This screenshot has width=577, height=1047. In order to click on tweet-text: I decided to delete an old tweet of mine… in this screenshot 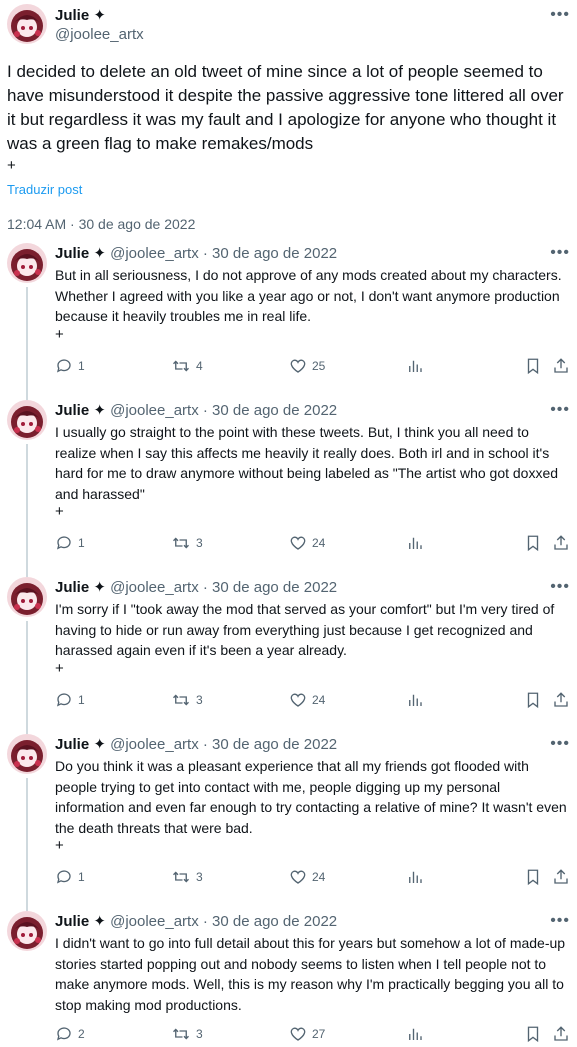, I will do `click(285, 107)`.